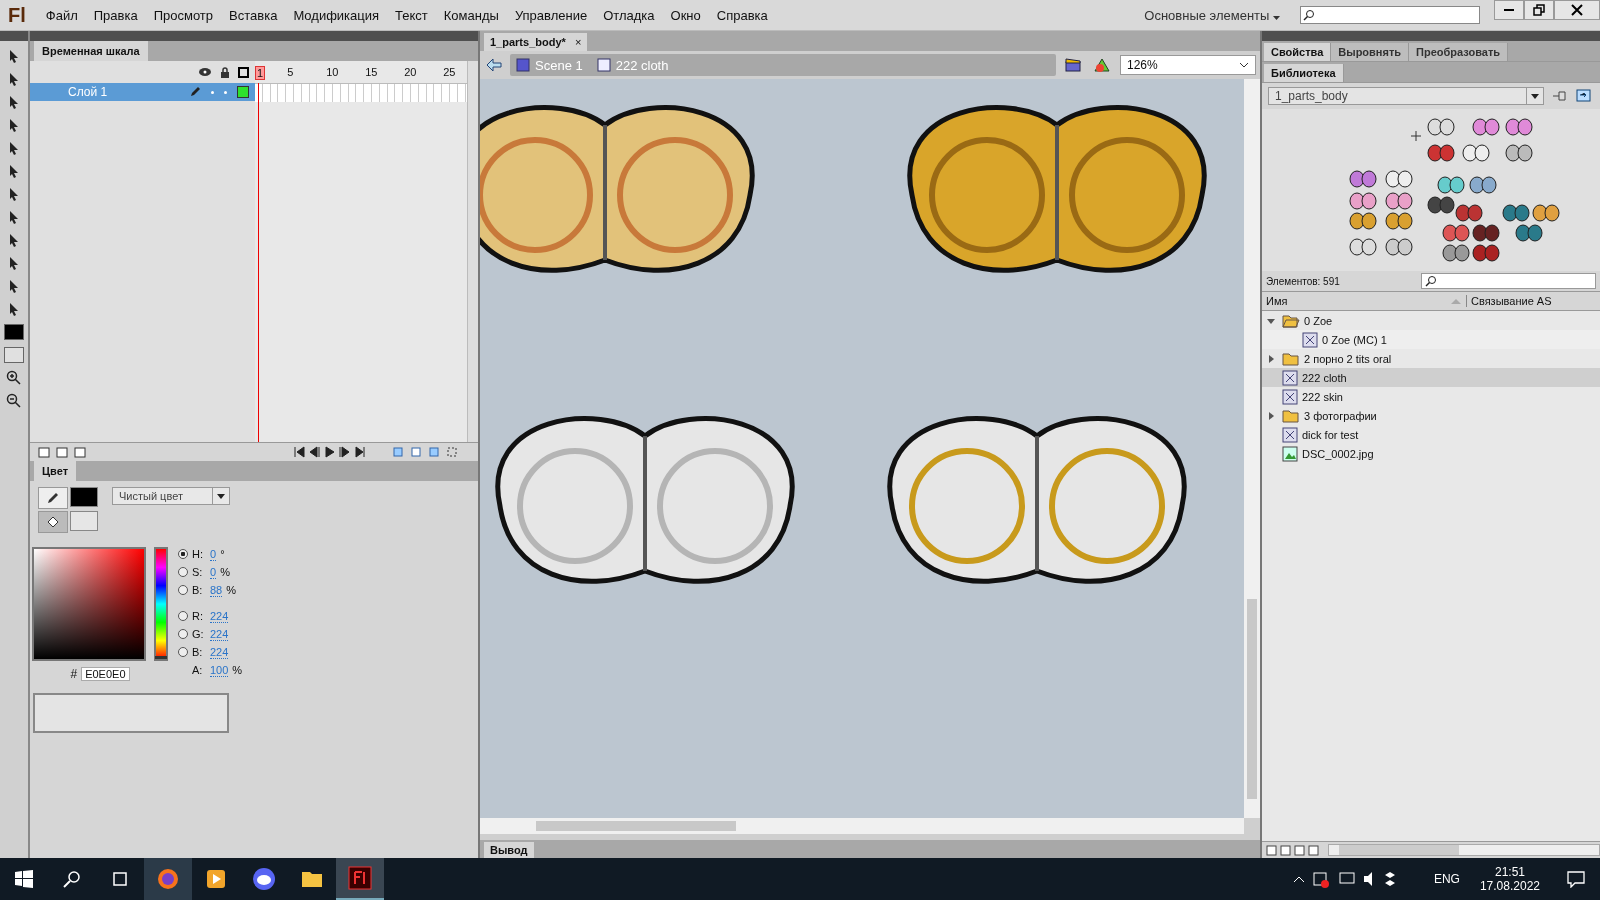 This screenshot has width=1600, height=900. What do you see at coordinates (55, 471) in the screenshot?
I see `panel-tab: Цвет` at bounding box center [55, 471].